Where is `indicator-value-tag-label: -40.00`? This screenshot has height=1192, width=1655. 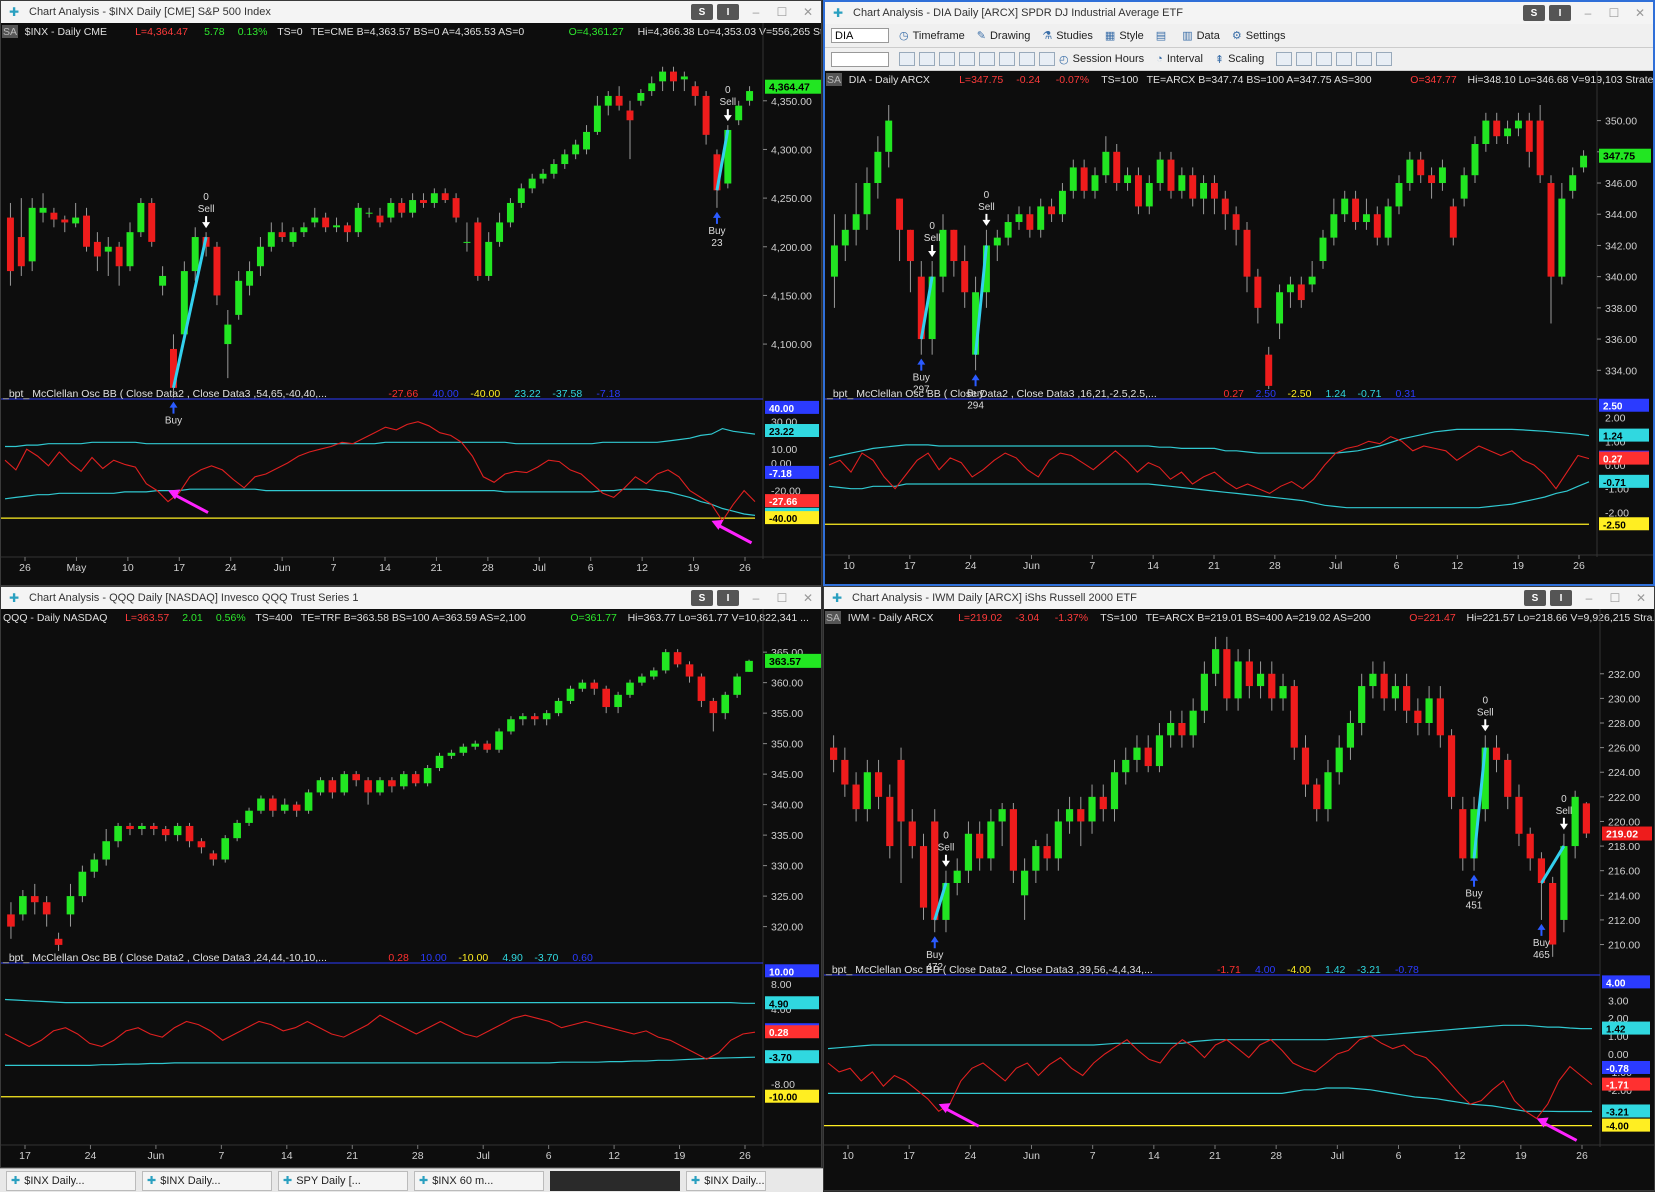 indicator-value-tag-label: -40.00 is located at coordinates (783, 519).